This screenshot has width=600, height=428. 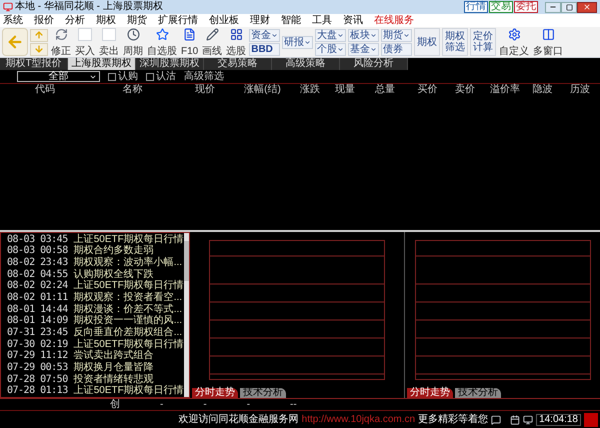 I want to click on toolbar-button: 自定义, so click(x=514, y=42).